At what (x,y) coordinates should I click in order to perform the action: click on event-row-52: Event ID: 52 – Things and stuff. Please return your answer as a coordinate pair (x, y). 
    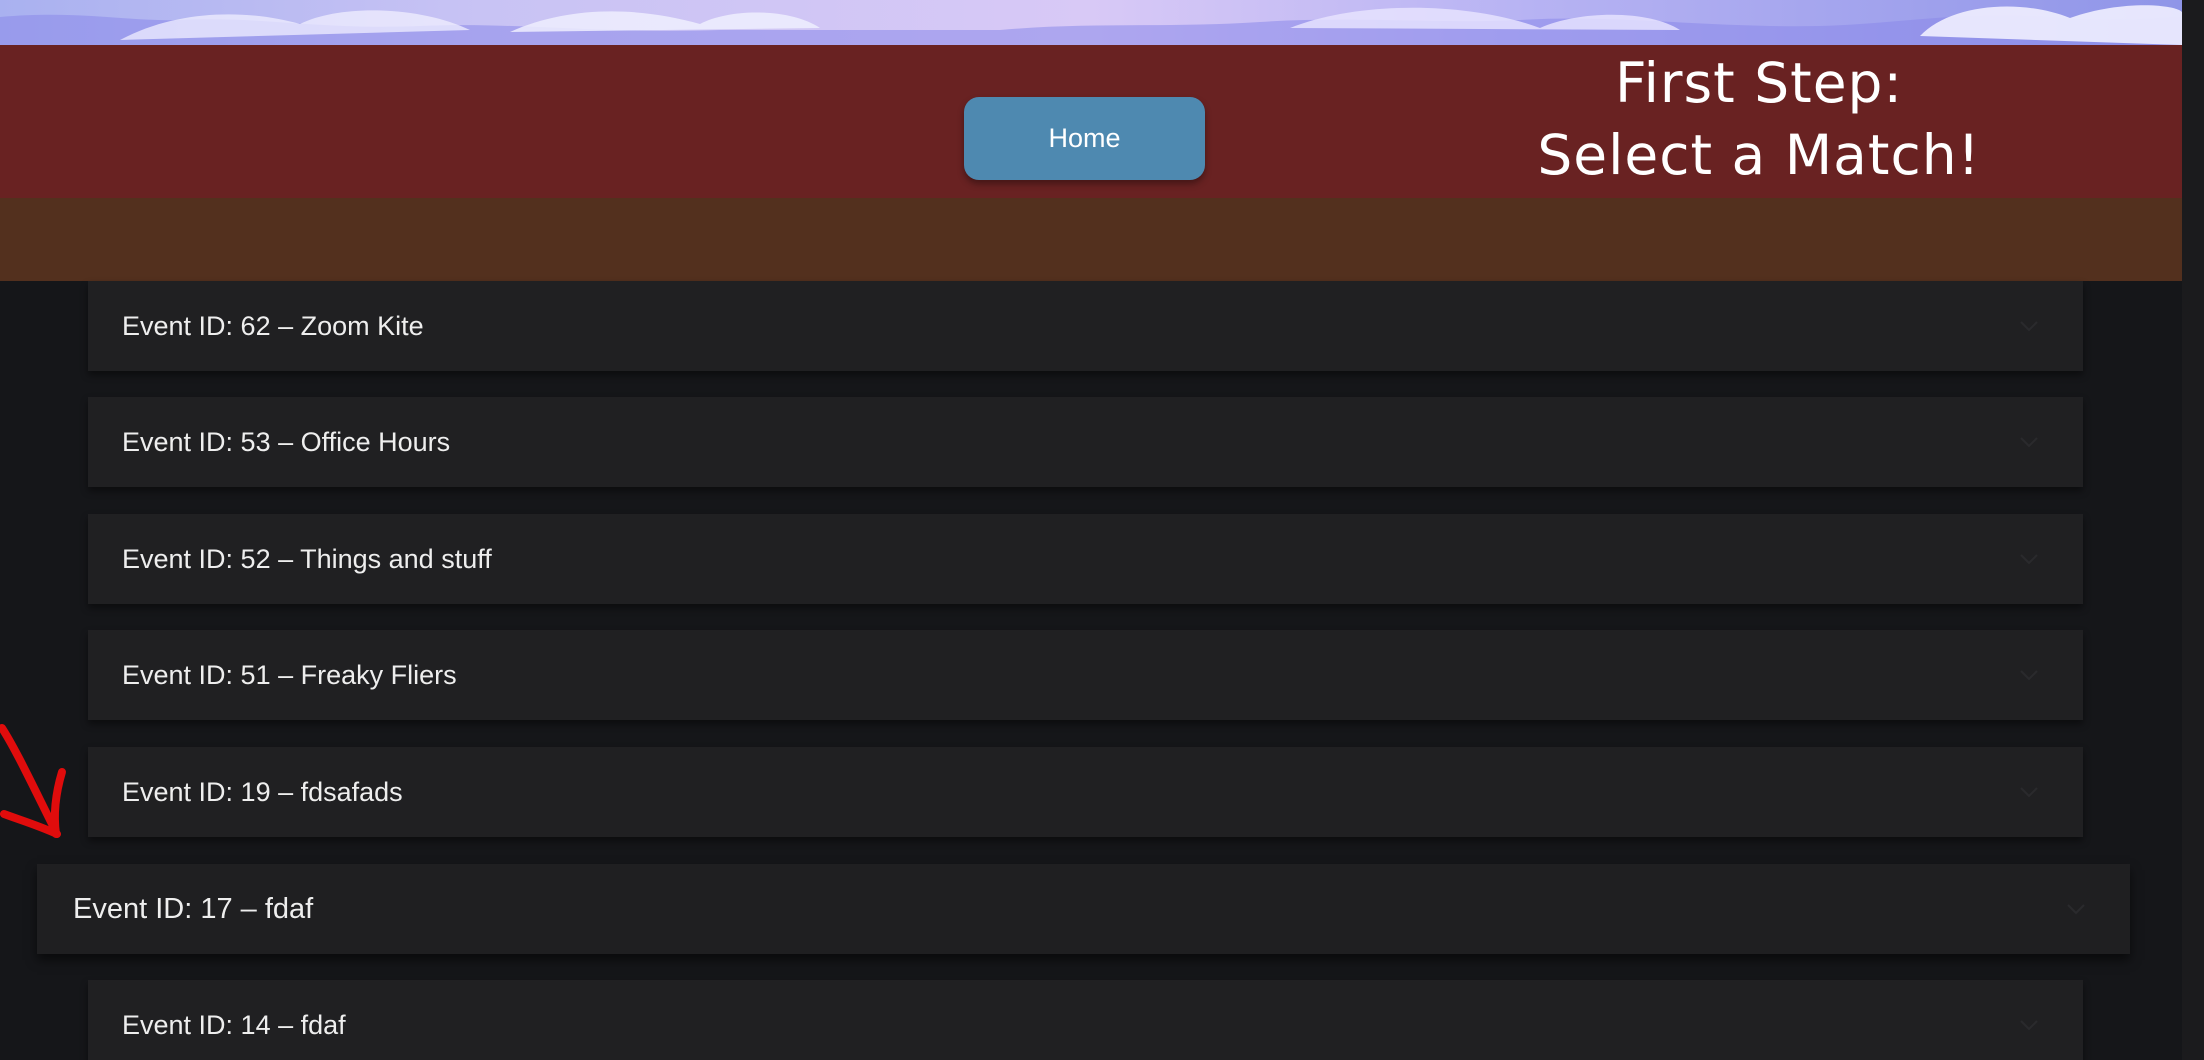
    Looking at the image, I should click on (1085, 559).